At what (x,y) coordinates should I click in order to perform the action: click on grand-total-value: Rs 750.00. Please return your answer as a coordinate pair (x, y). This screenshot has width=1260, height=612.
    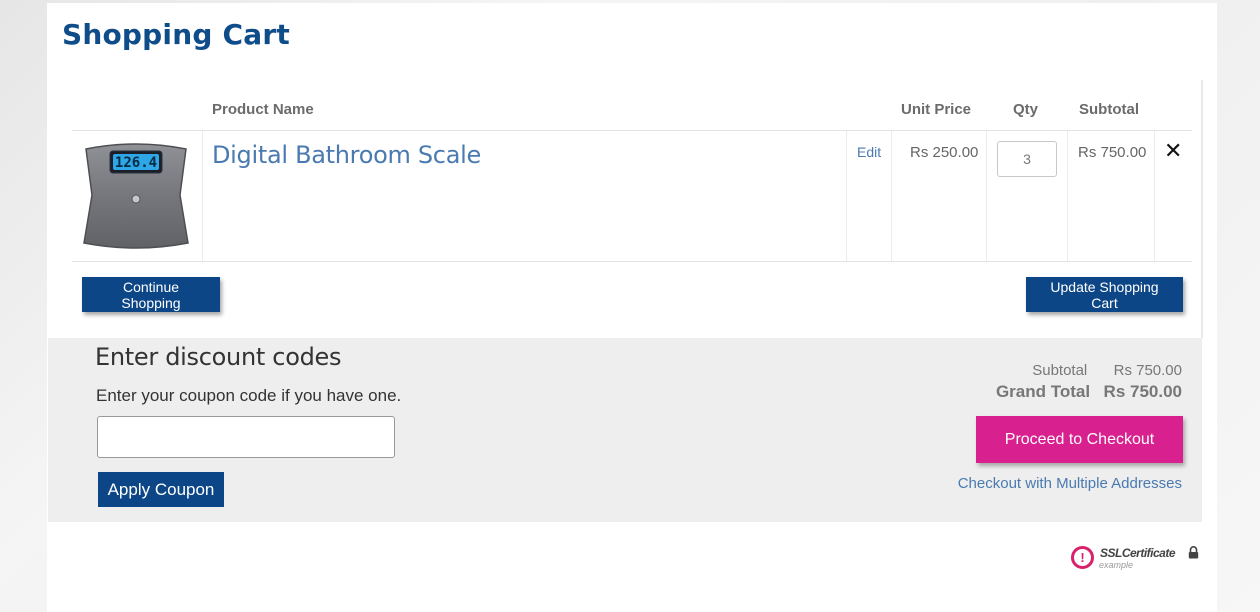
    Looking at the image, I should click on (1142, 391).